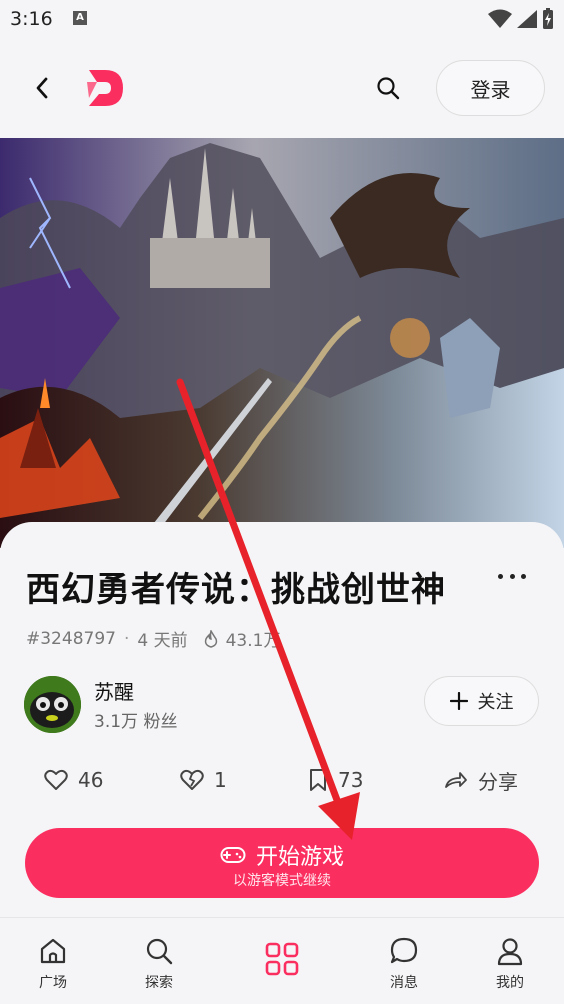  Describe the element at coordinates (159, 983) in the screenshot. I see `nav-label-explore: 探索` at that location.